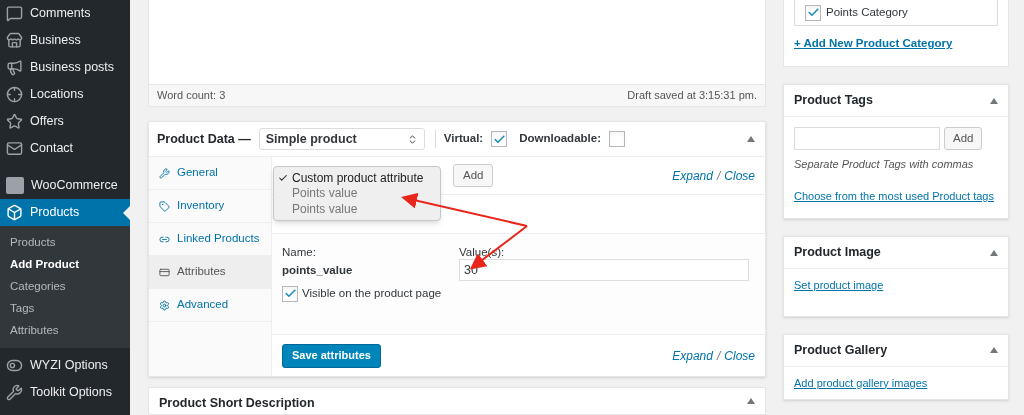 The width and height of the screenshot is (1024, 415). What do you see at coordinates (837, 253) in the screenshot?
I see `box-title: Product Image` at bounding box center [837, 253].